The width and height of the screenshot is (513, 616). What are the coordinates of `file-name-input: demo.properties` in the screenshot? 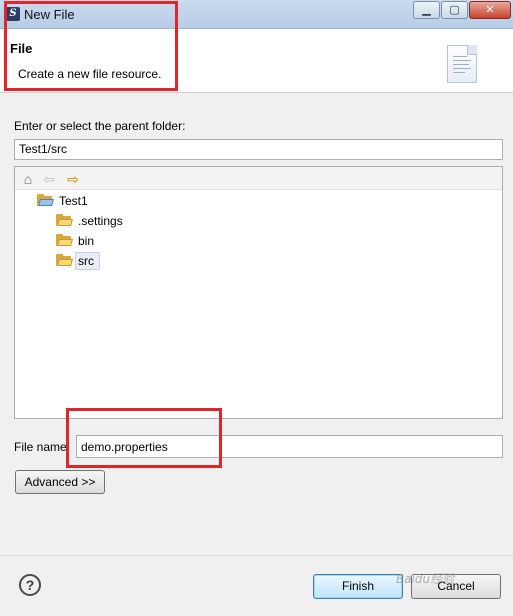 It's located at (289, 446).